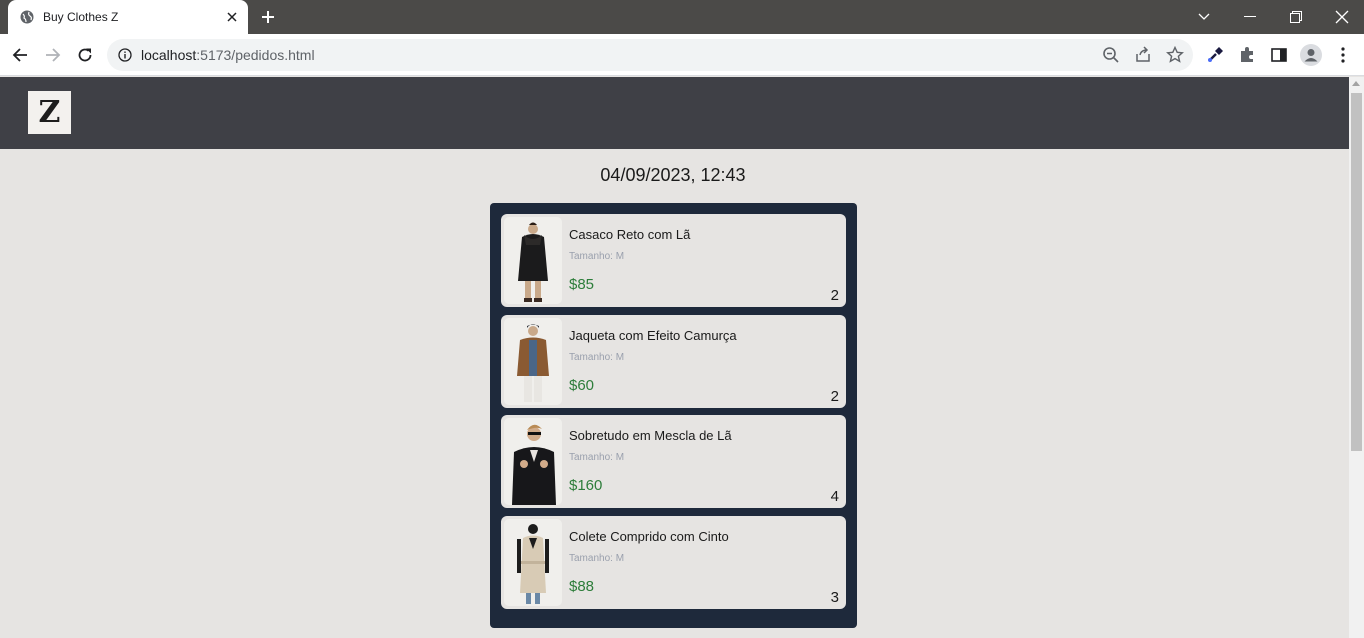  Describe the element at coordinates (27, 17) in the screenshot. I see `globe-icon` at that location.